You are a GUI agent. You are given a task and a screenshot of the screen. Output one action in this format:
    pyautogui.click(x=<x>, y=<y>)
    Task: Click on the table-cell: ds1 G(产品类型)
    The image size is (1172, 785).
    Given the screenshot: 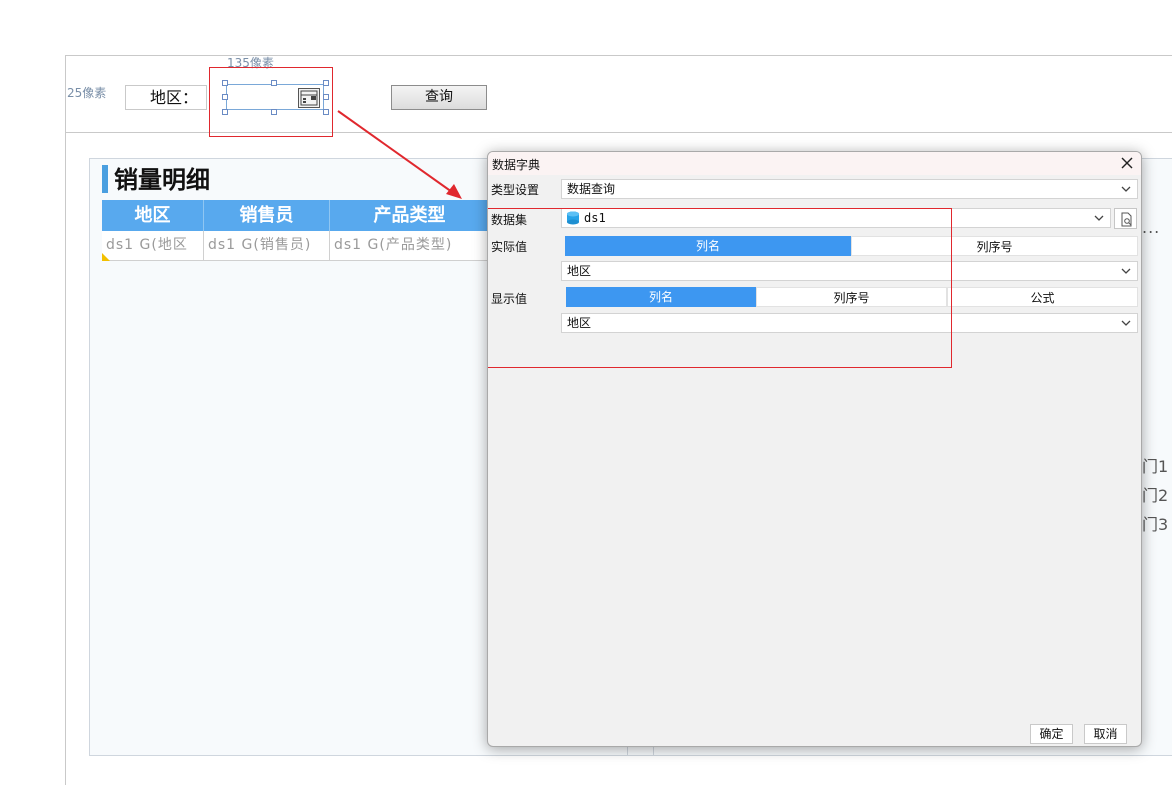 What is the action you would take?
    pyautogui.click(x=410, y=246)
    